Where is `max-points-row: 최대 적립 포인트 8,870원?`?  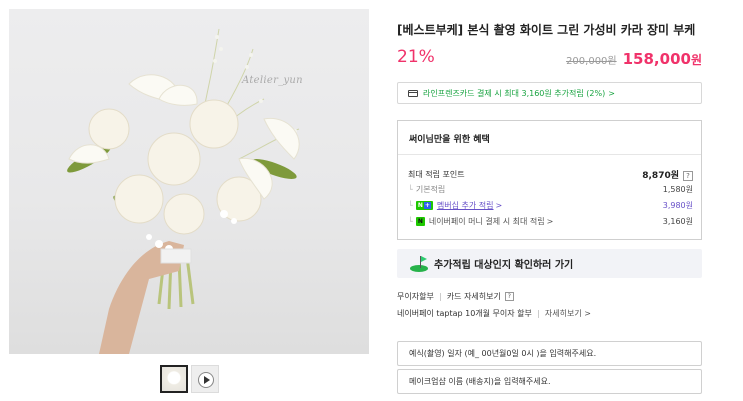
max-points-row: 최대 적립 포인트 8,870원? is located at coordinates (550, 174).